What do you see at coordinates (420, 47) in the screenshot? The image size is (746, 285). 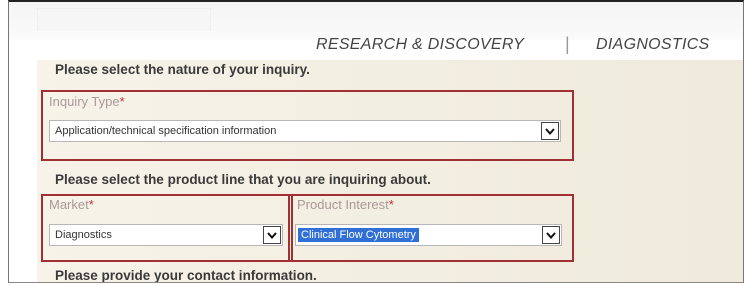 I see `nav-research-discovery: RESEARCH & DISCOVERY` at bounding box center [420, 47].